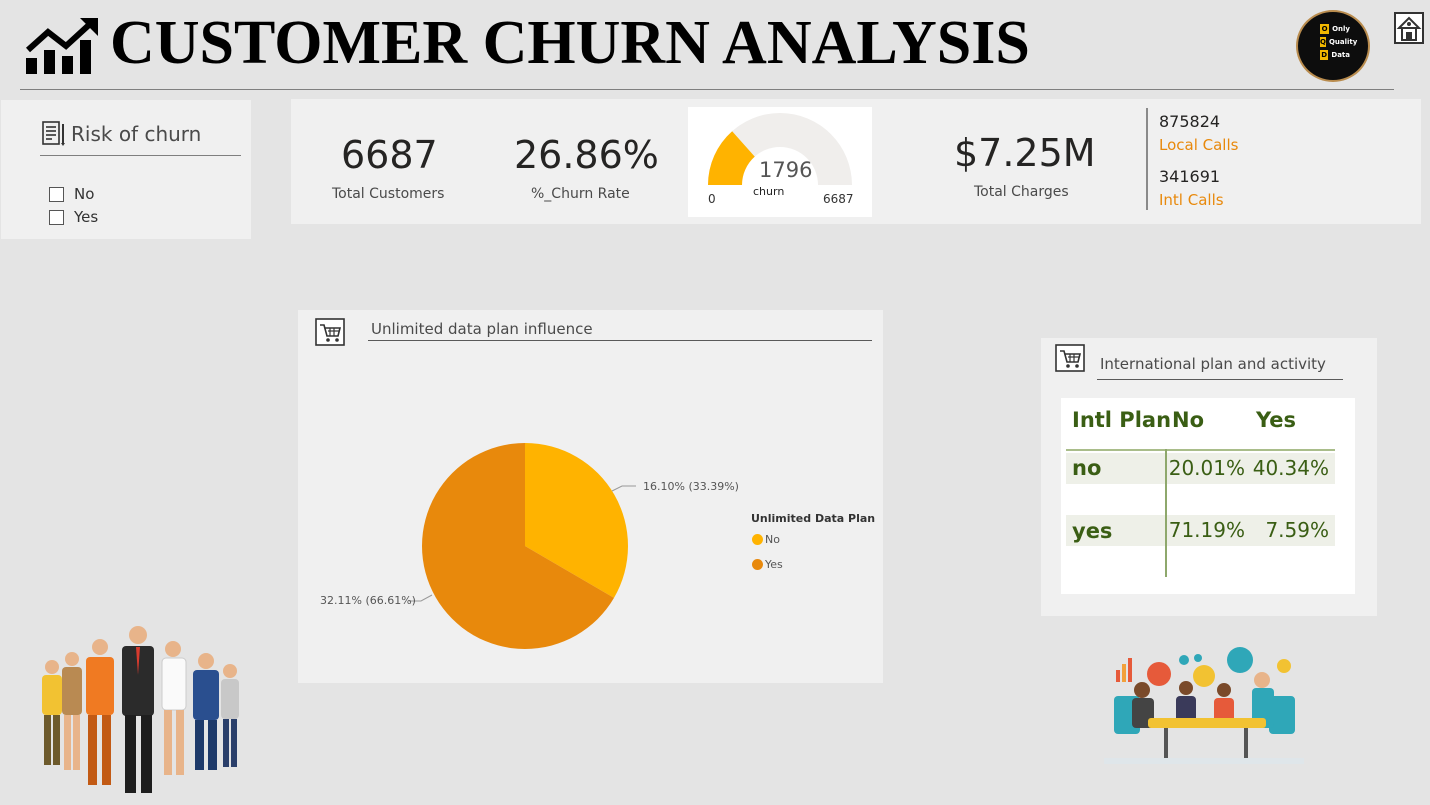  I want to click on matrix-header: Intl Plan, so click(1122, 420).